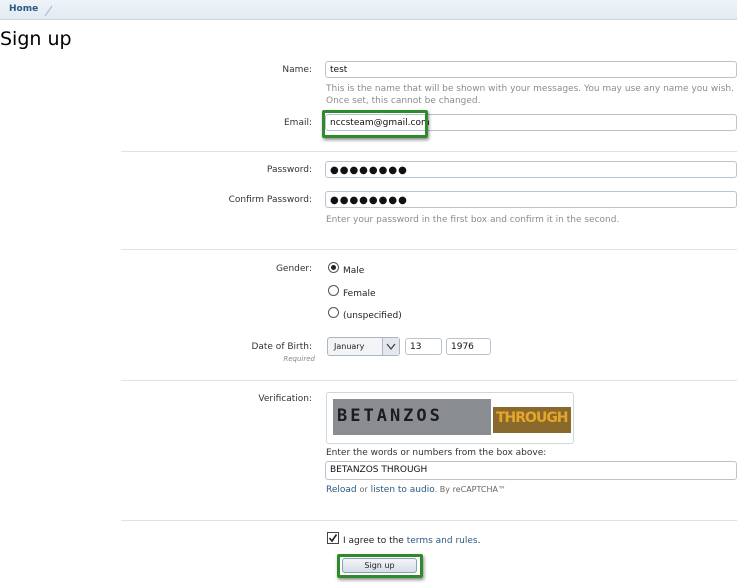 The width and height of the screenshot is (737, 584). Describe the element at coordinates (354, 271) in the screenshot. I see `gender-male-label: Male` at that location.